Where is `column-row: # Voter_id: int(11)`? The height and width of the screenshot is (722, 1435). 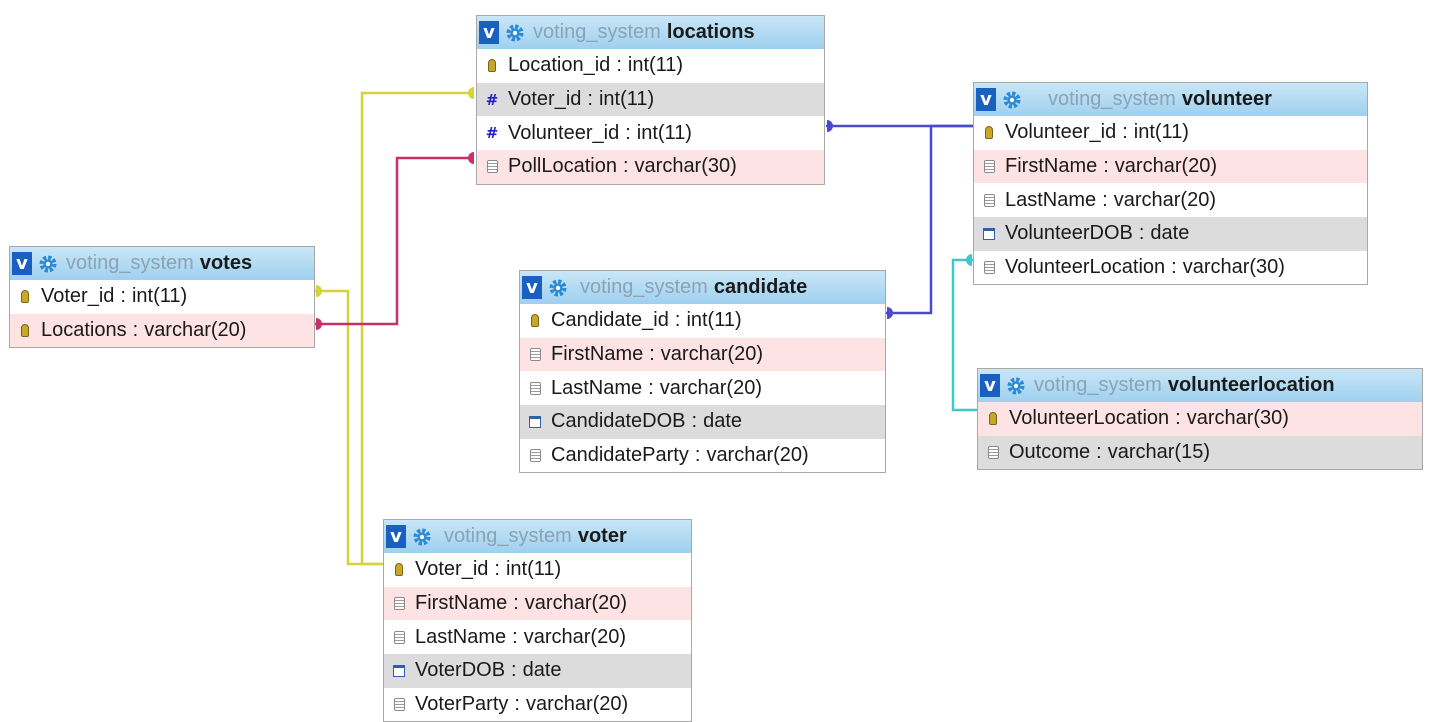 column-row: # Voter_id: int(11) is located at coordinates (650, 99).